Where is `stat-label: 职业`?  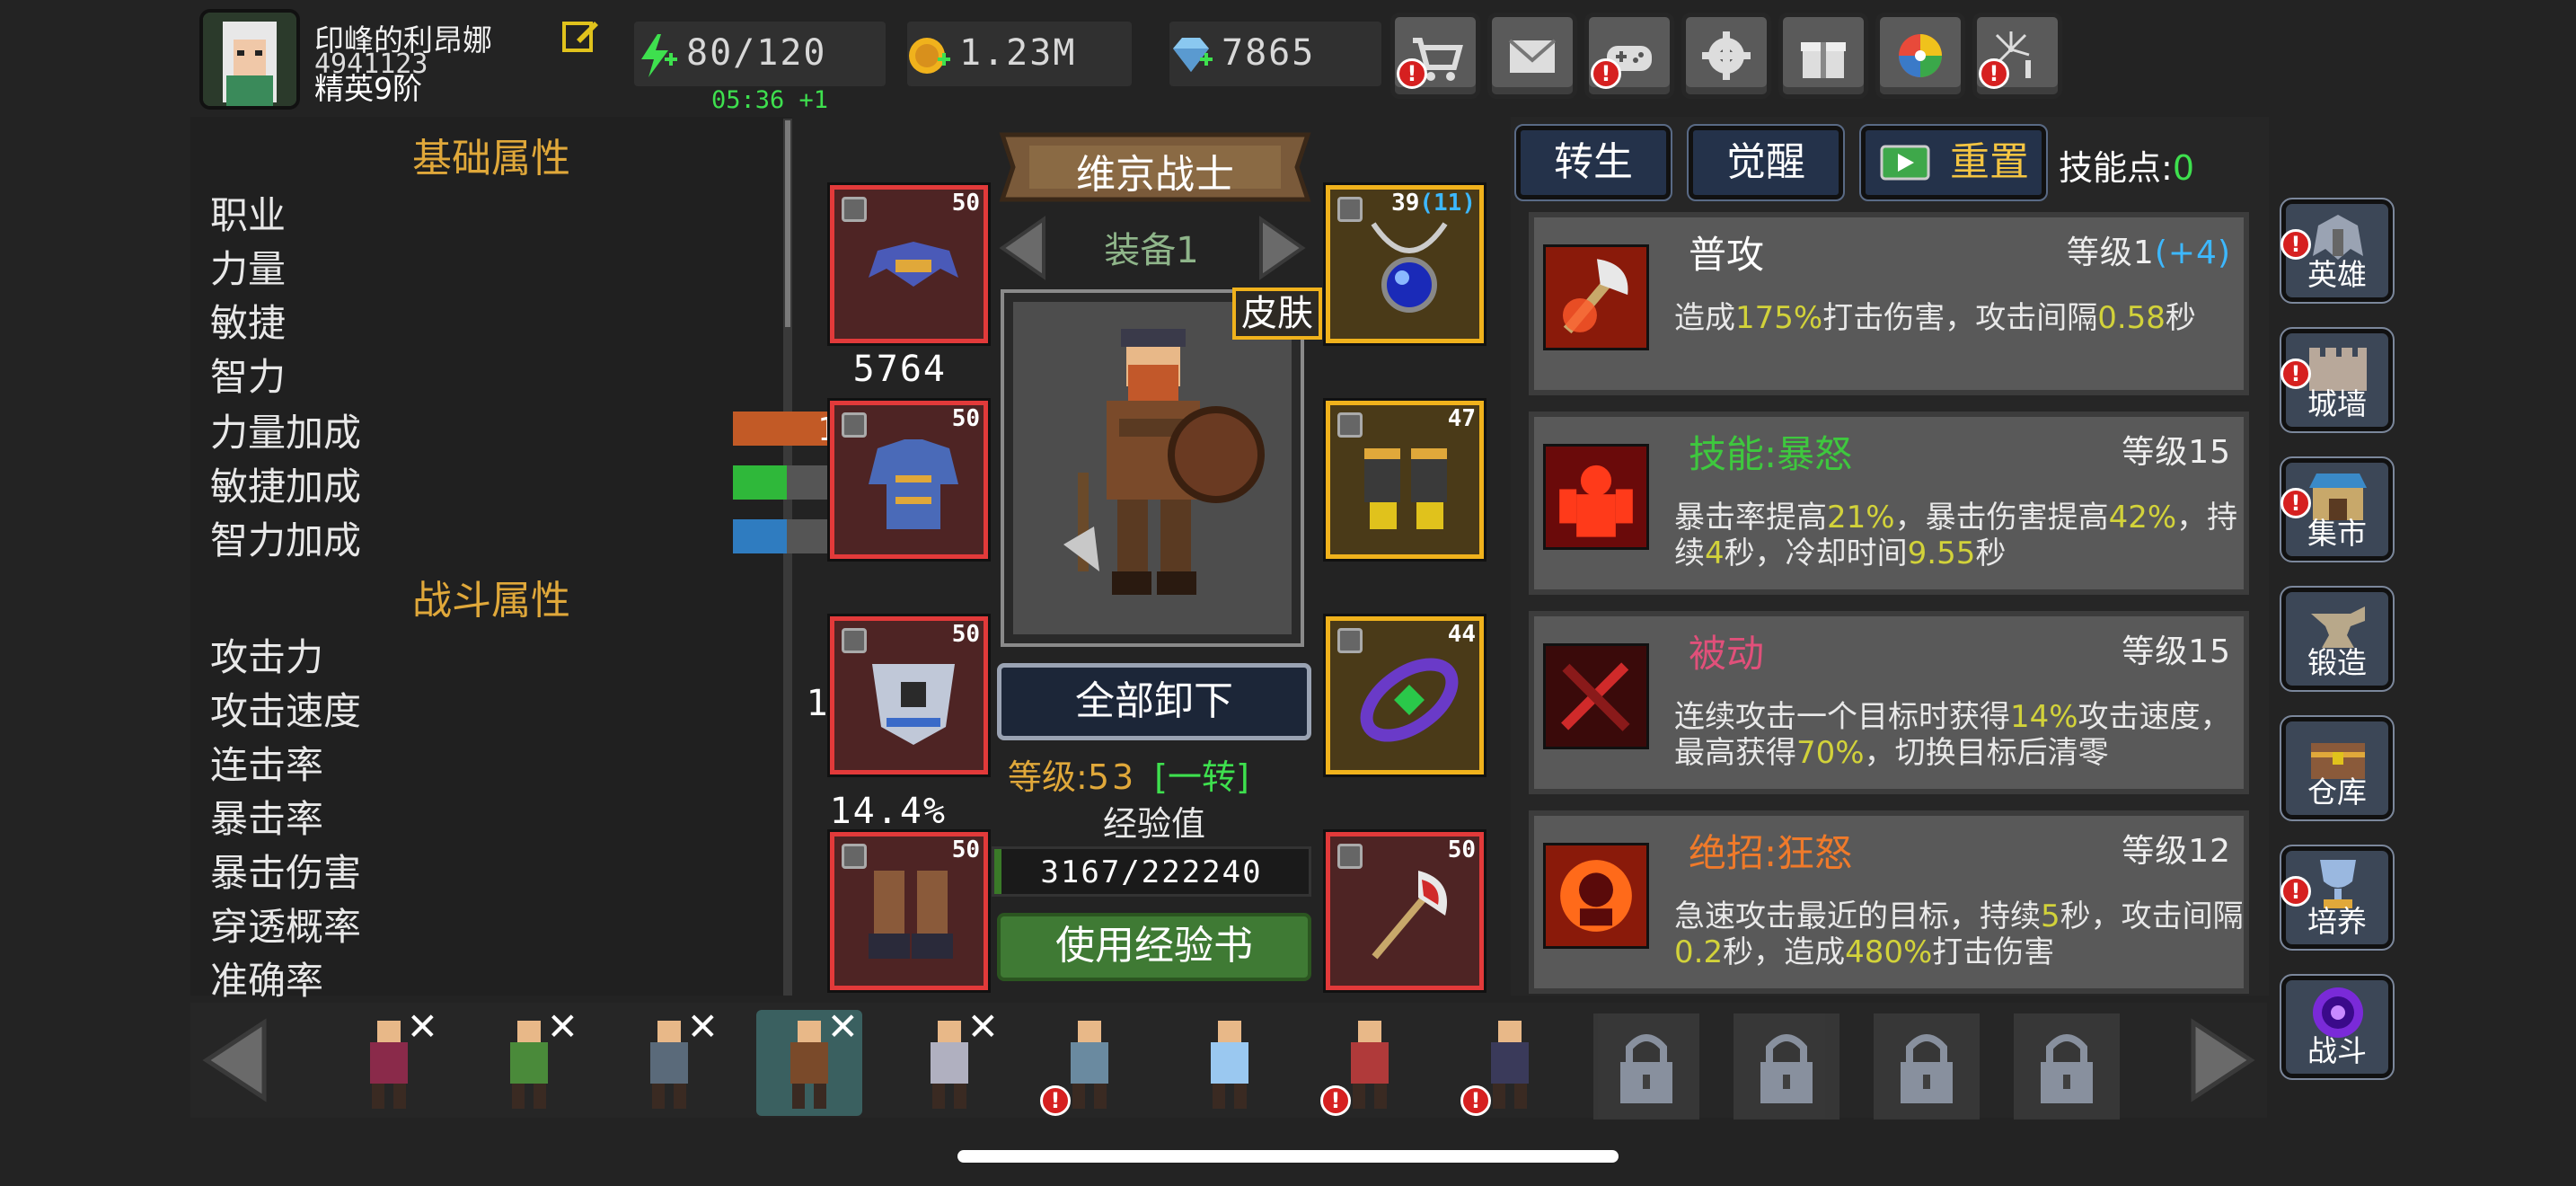
stat-label: 职业 is located at coordinates (248, 215).